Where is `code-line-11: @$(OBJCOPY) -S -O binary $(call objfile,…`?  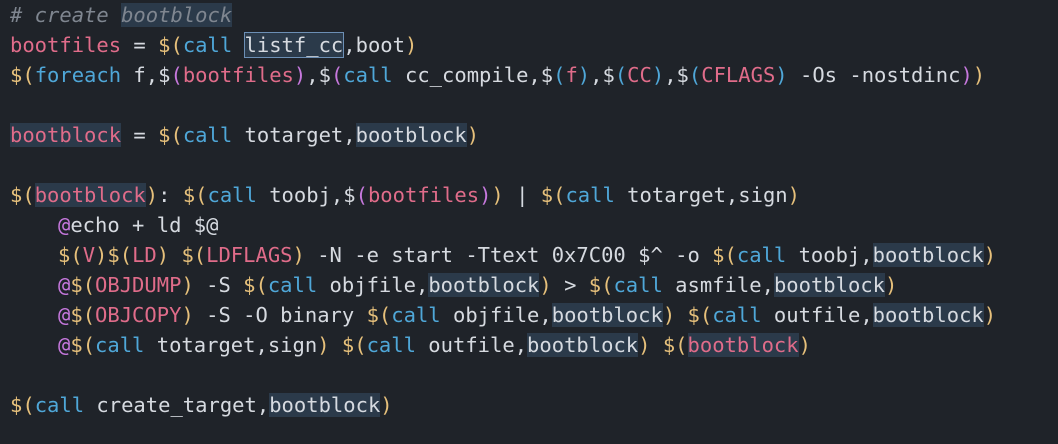 code-line-11: @$(OBJCOPY) -S -O binary $(call objfile,… is located at coordinates (503, 315).